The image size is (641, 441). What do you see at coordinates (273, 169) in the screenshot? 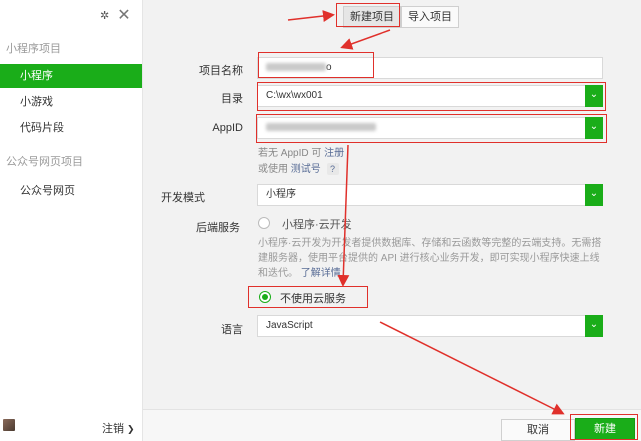
I see `test-hint-text: 或使用` at bounding box center [273, 169].